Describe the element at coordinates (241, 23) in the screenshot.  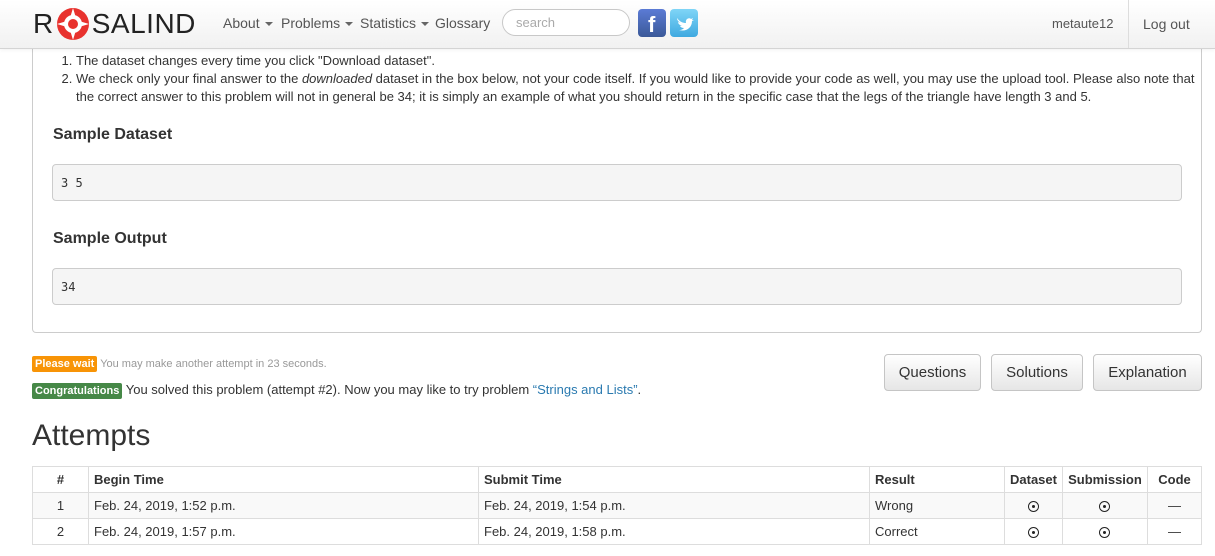
I see `nav-about-label: About` at that location.